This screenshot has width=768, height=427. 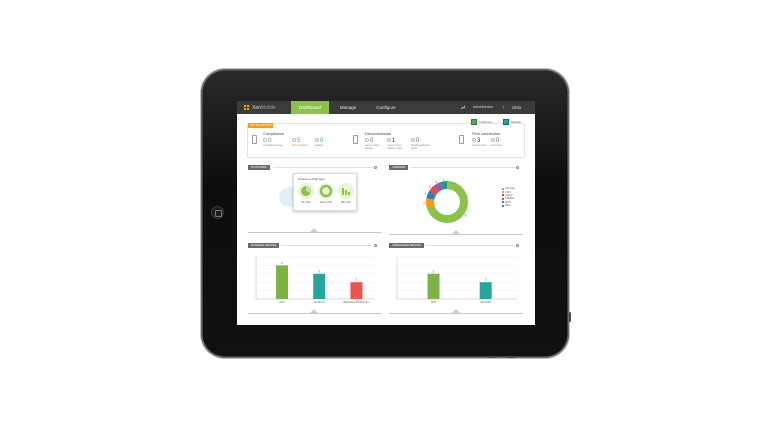 I want to click on carriers-donut-chart: 7086565, so click(x=445, y=200).